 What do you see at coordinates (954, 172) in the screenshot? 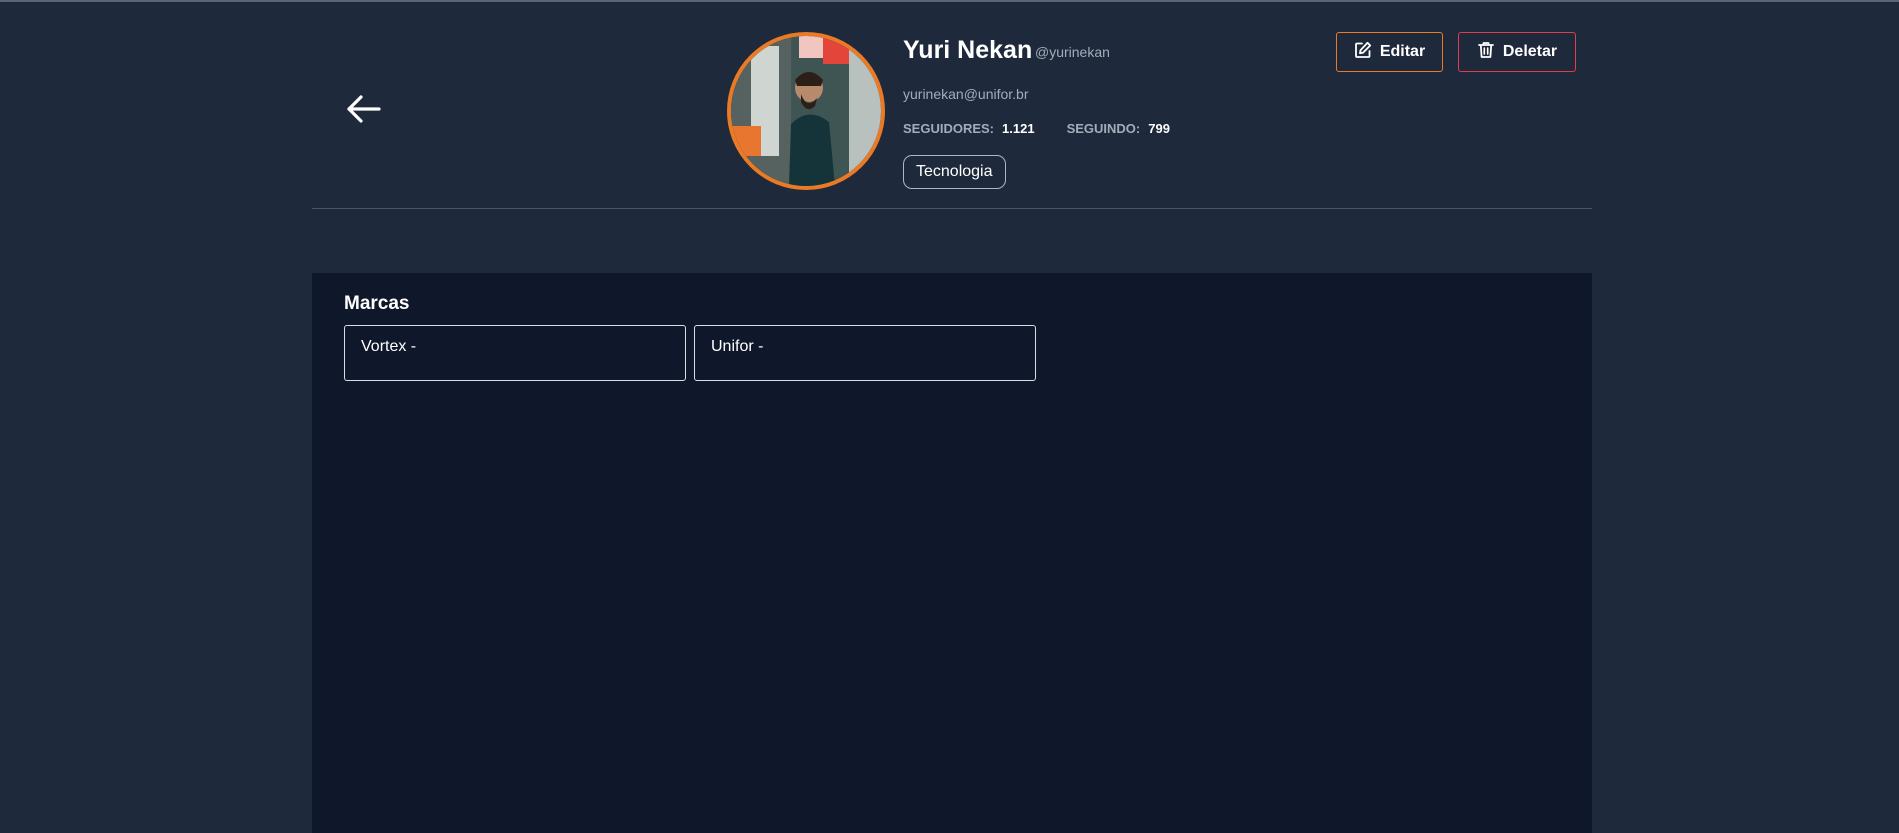
I see `interest-tag: Tecnologia` at bounding box center [954, 172].